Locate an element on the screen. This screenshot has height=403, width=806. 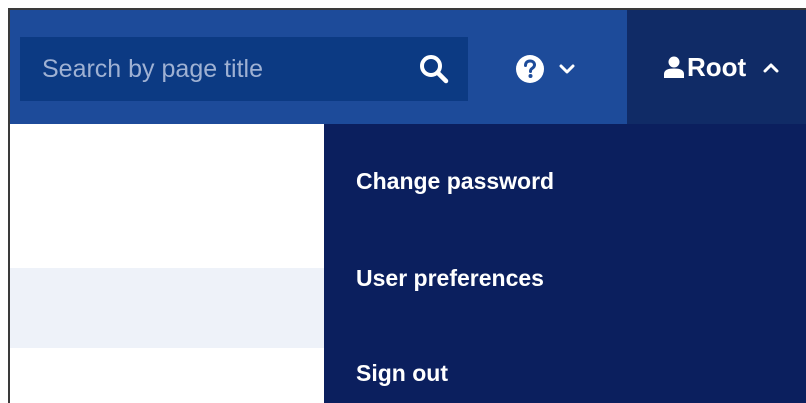
username-label: Root is located at coordinates (717, 67).